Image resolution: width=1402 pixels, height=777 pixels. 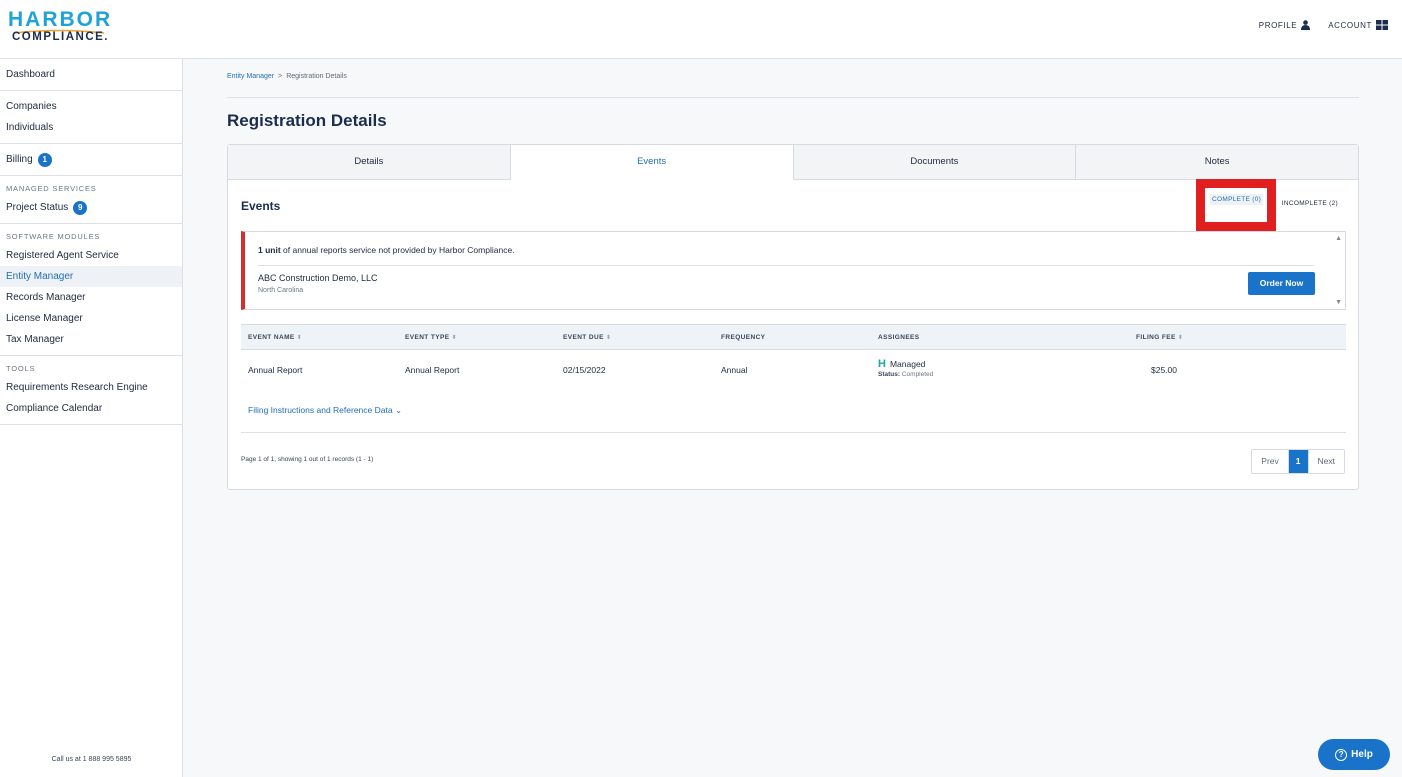 What do you see at coordinates (1270, 461) in the screenshot?
I see `prev-page-button: Prev` at bounding box center [1270, 461].